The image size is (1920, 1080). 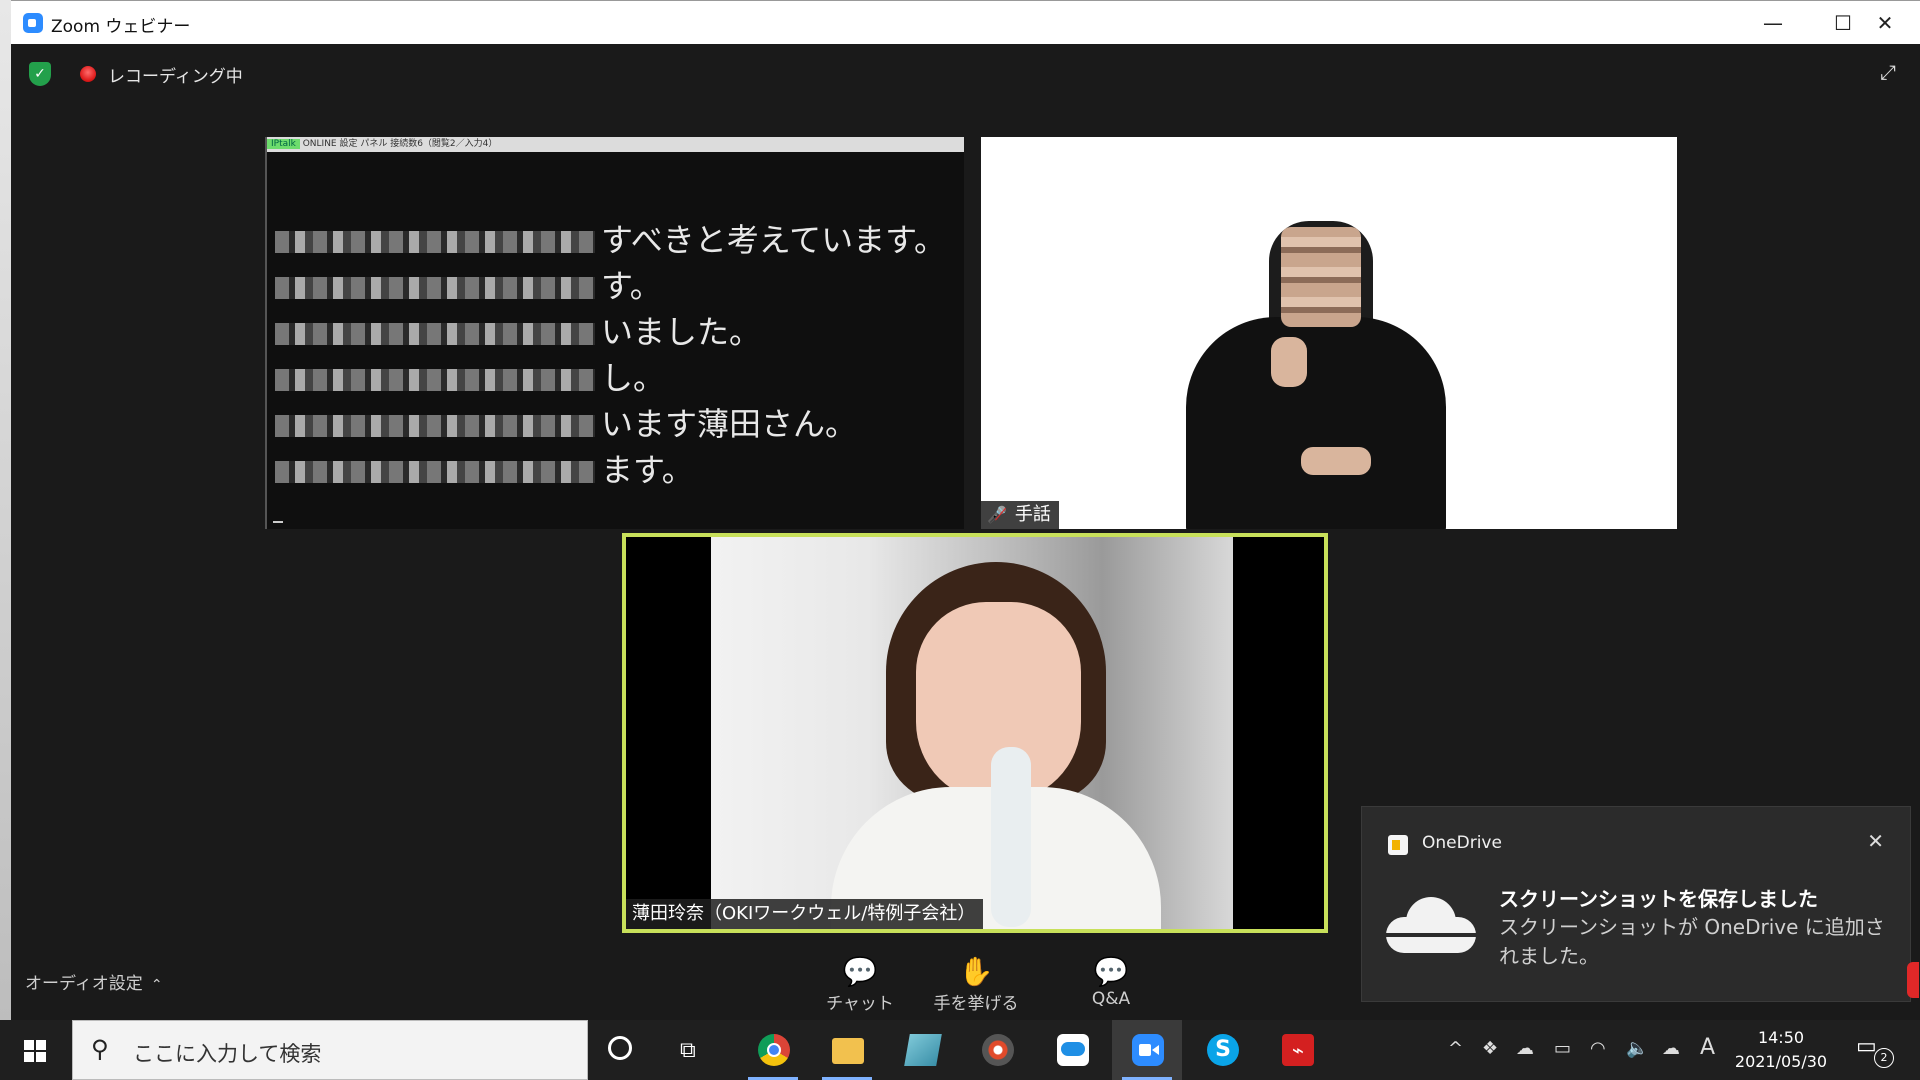 I want to click on skype-icon: S, so click(x=1223, y=1050).